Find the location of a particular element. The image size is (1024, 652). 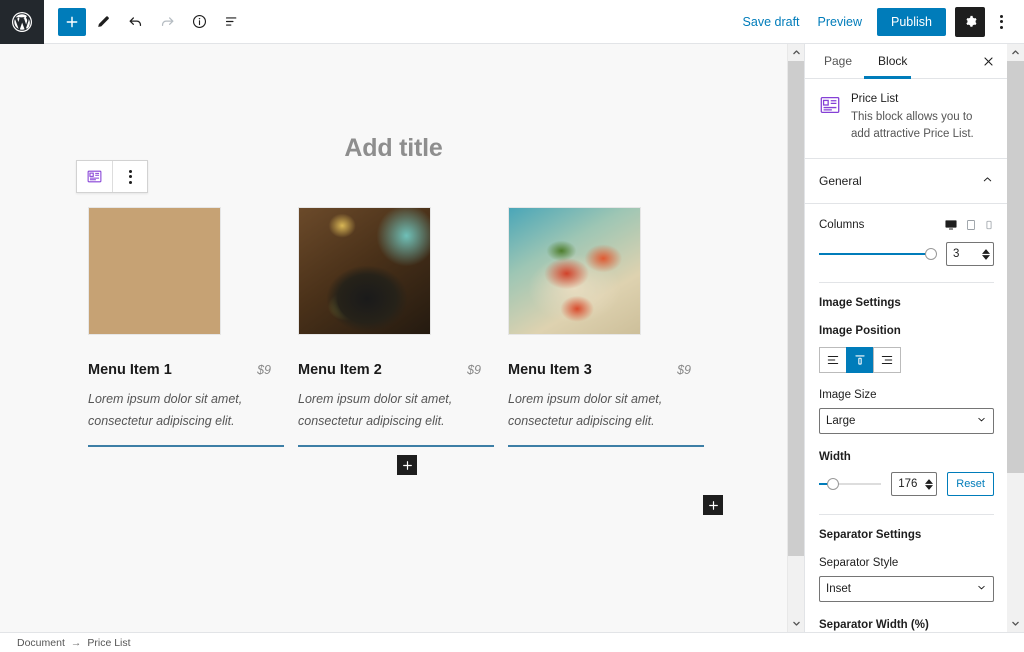

top-bar-actions: Save draft Preview Publish is located at coordinates (879, 21).